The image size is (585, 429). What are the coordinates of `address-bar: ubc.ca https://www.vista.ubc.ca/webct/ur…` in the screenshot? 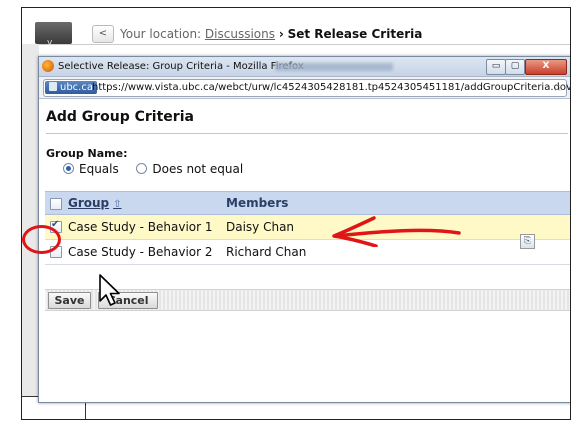 It's located at (304, 88).